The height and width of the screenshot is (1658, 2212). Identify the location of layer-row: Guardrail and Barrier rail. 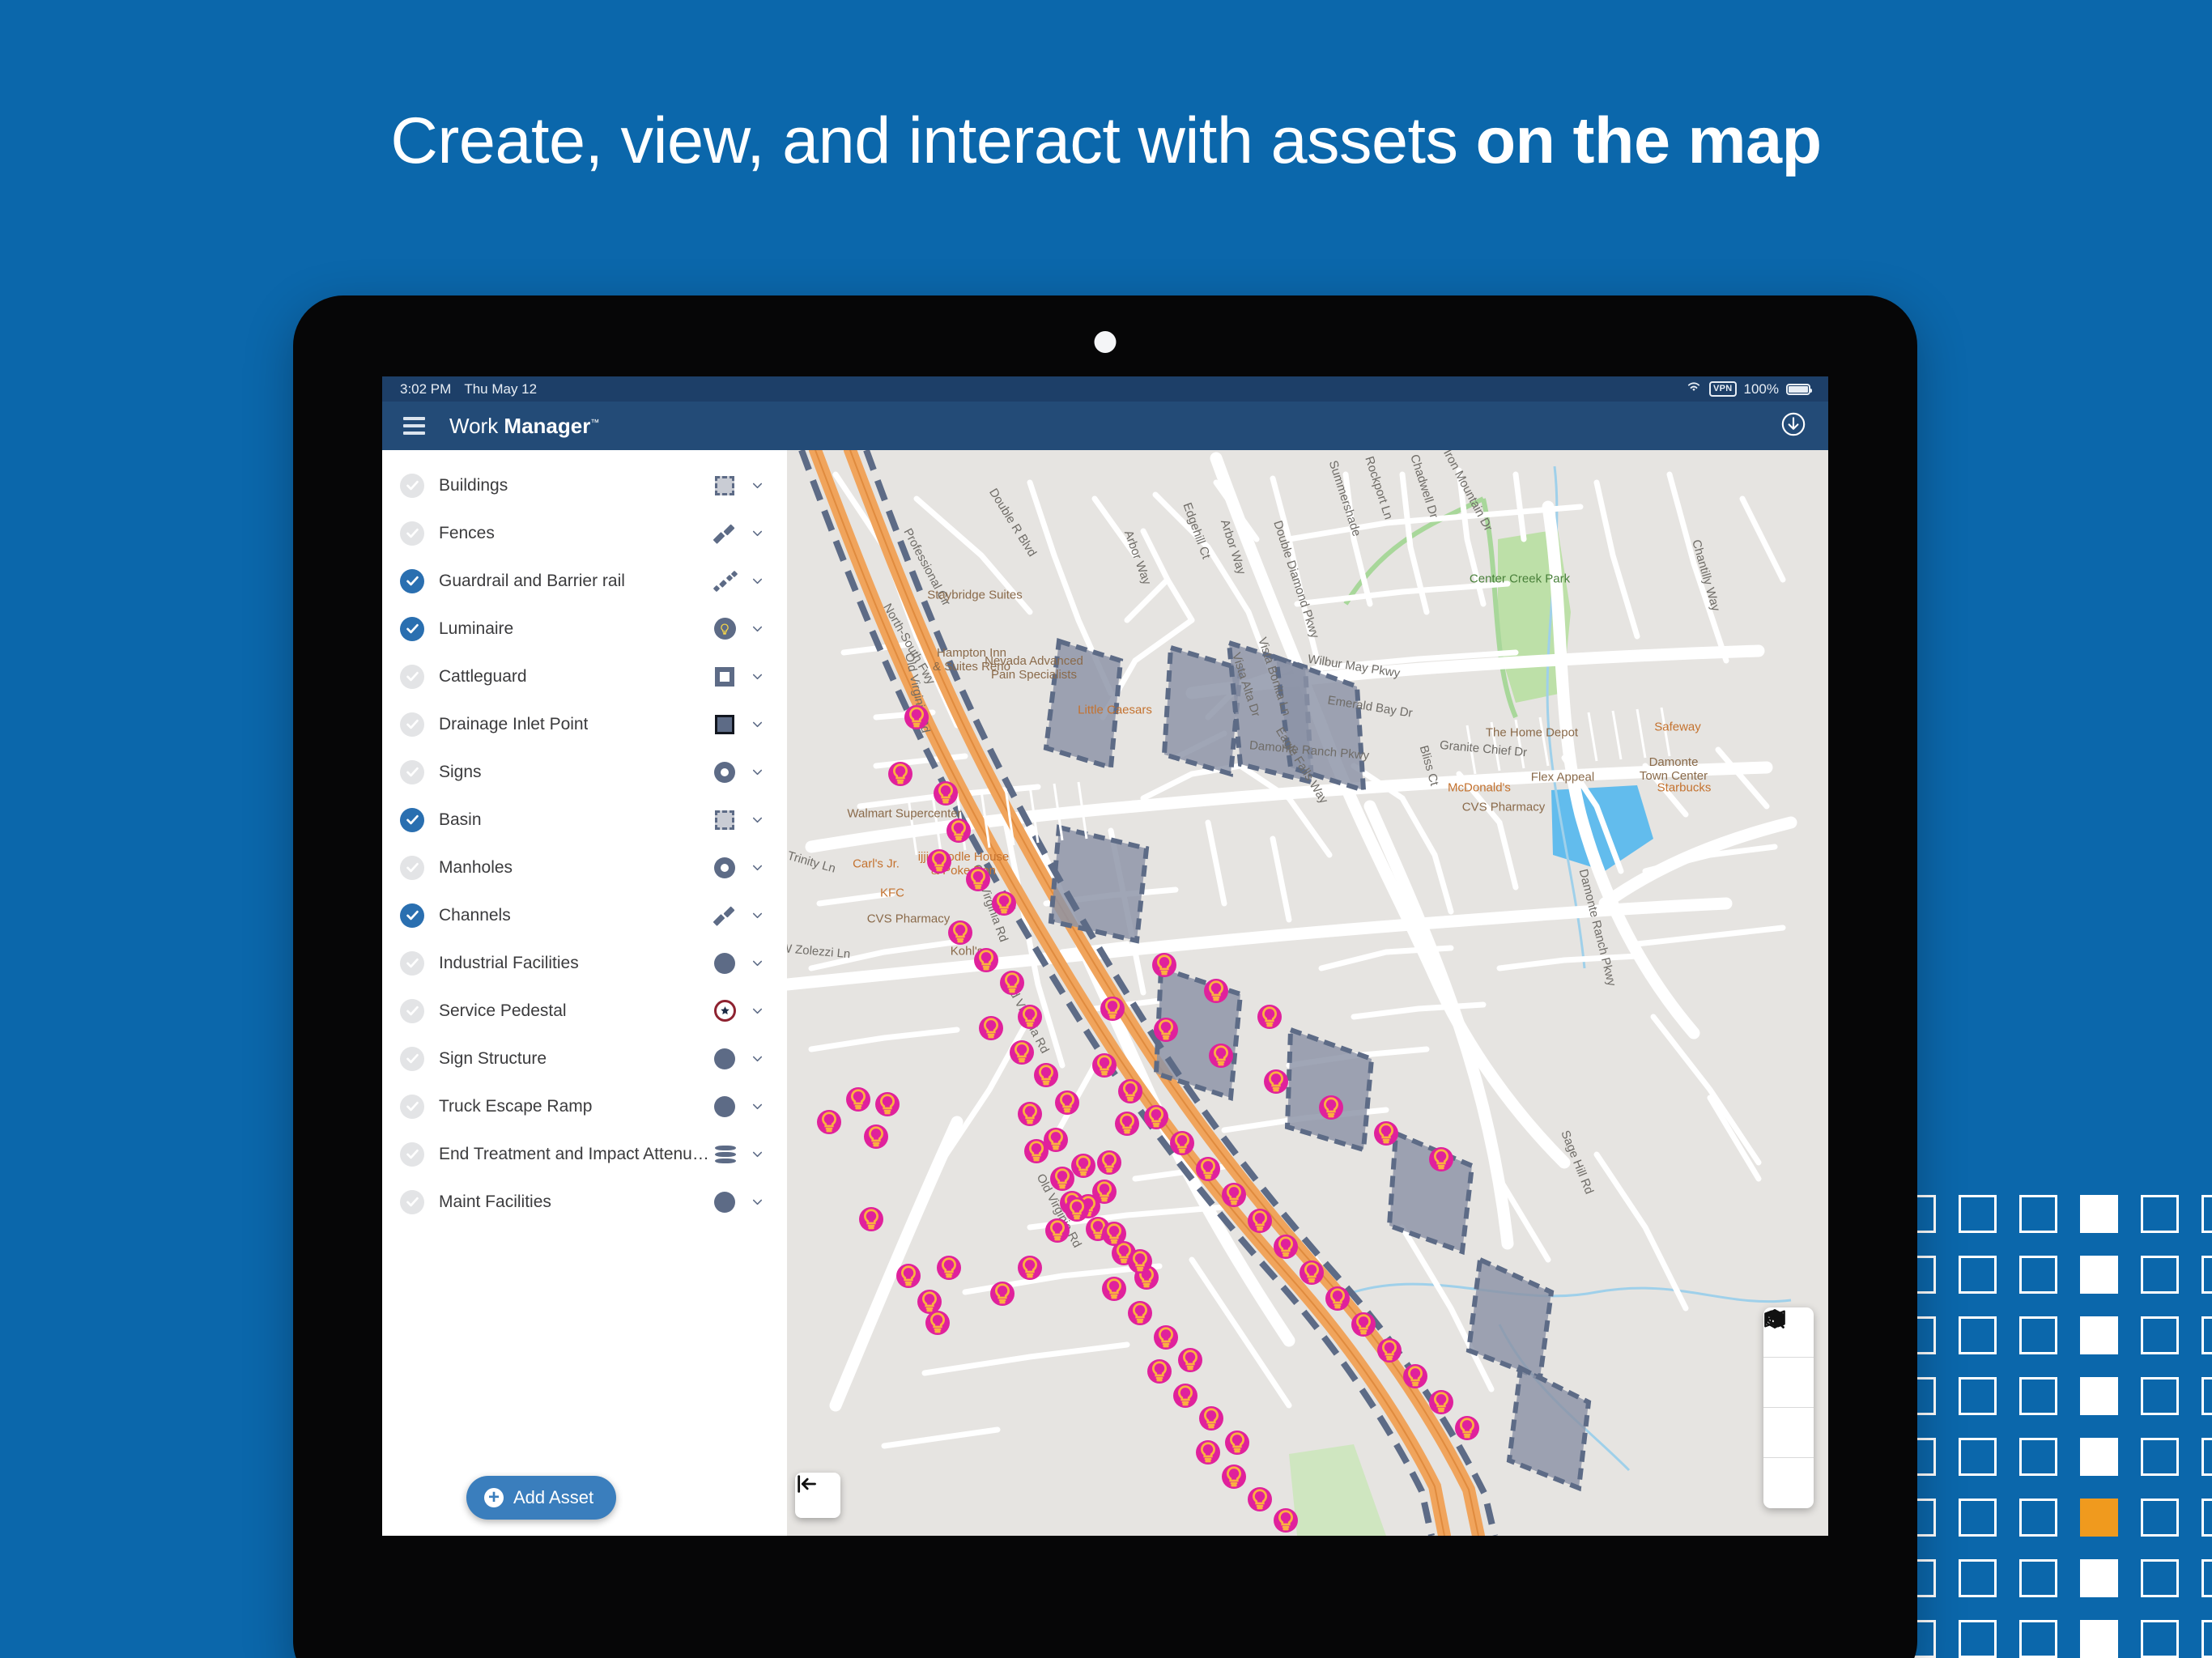
(585, 581).